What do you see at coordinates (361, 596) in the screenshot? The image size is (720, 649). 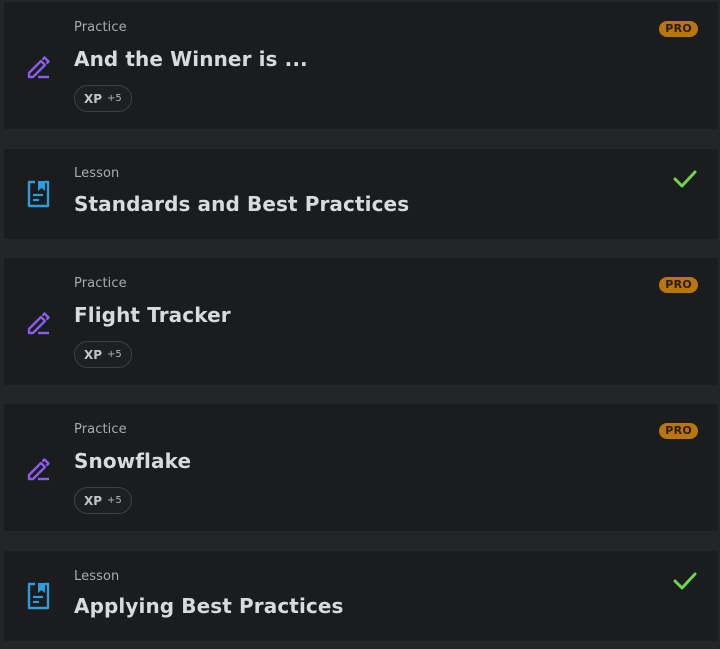 I see `lesson-card: Lesson Applying Best Practices` at bounding box center [361, 596].